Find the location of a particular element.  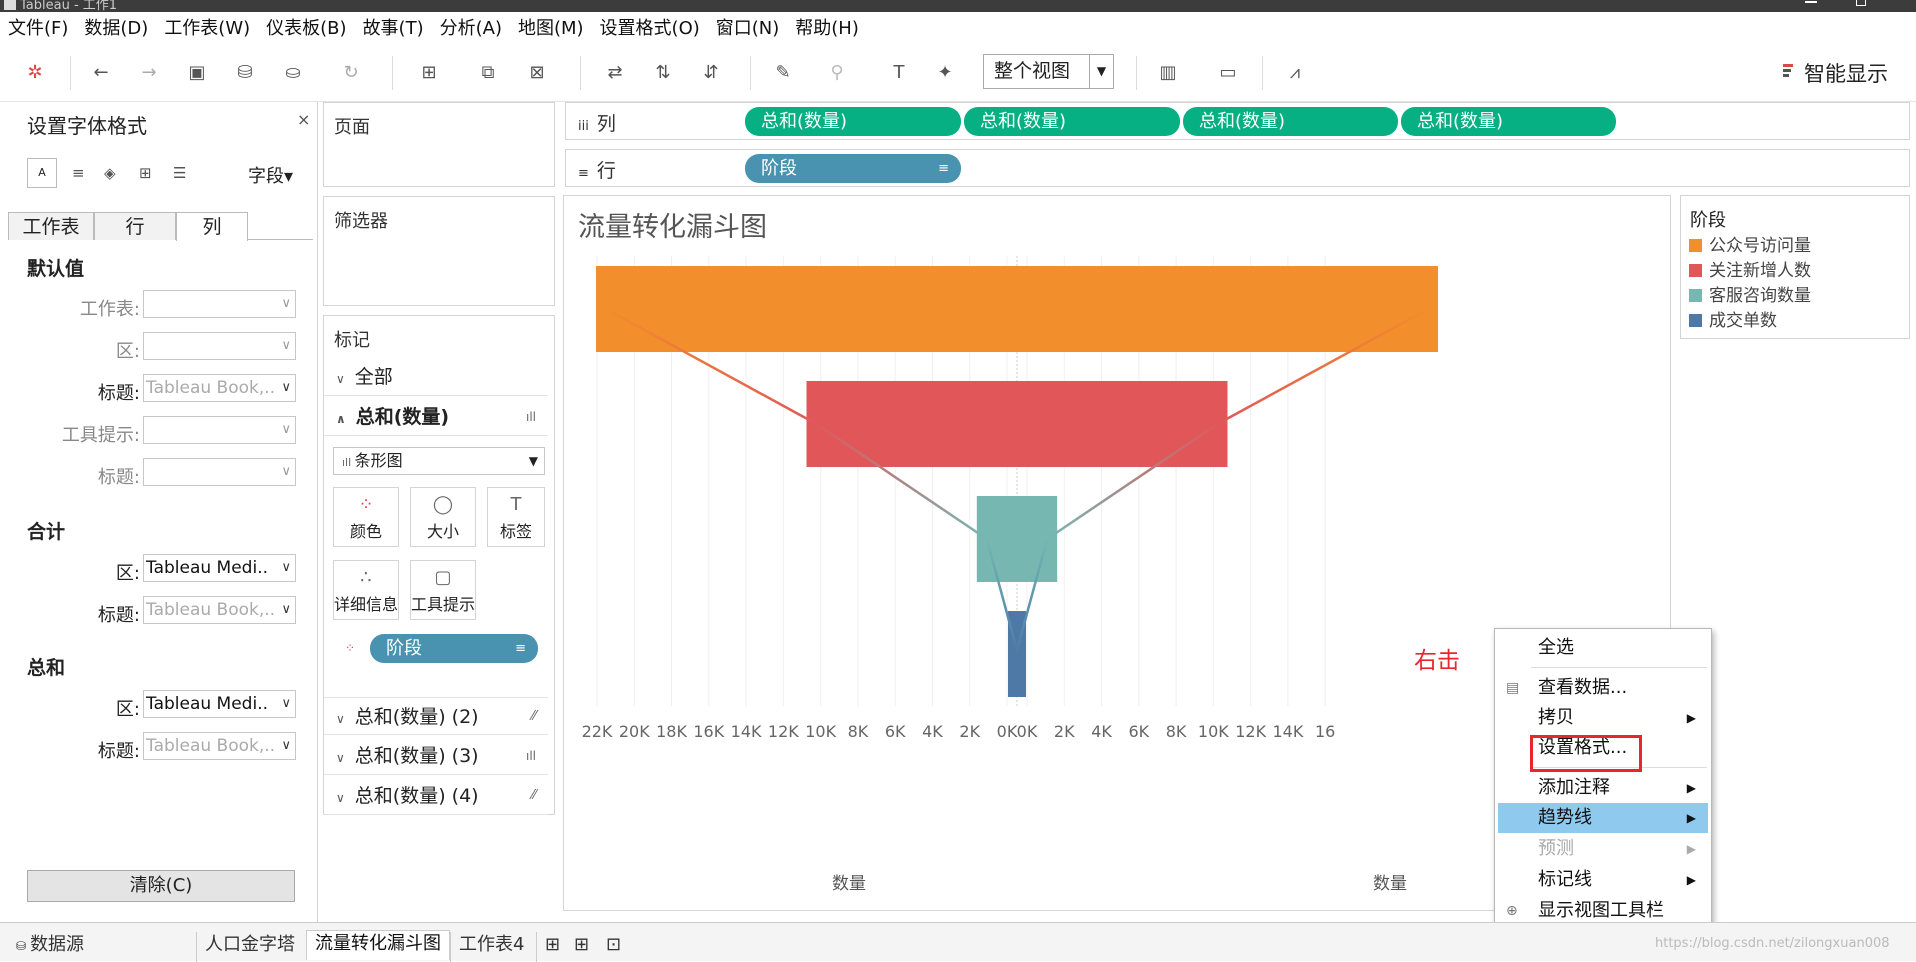

bar-chart-icon: ıll is located at coordinates (348, 462).